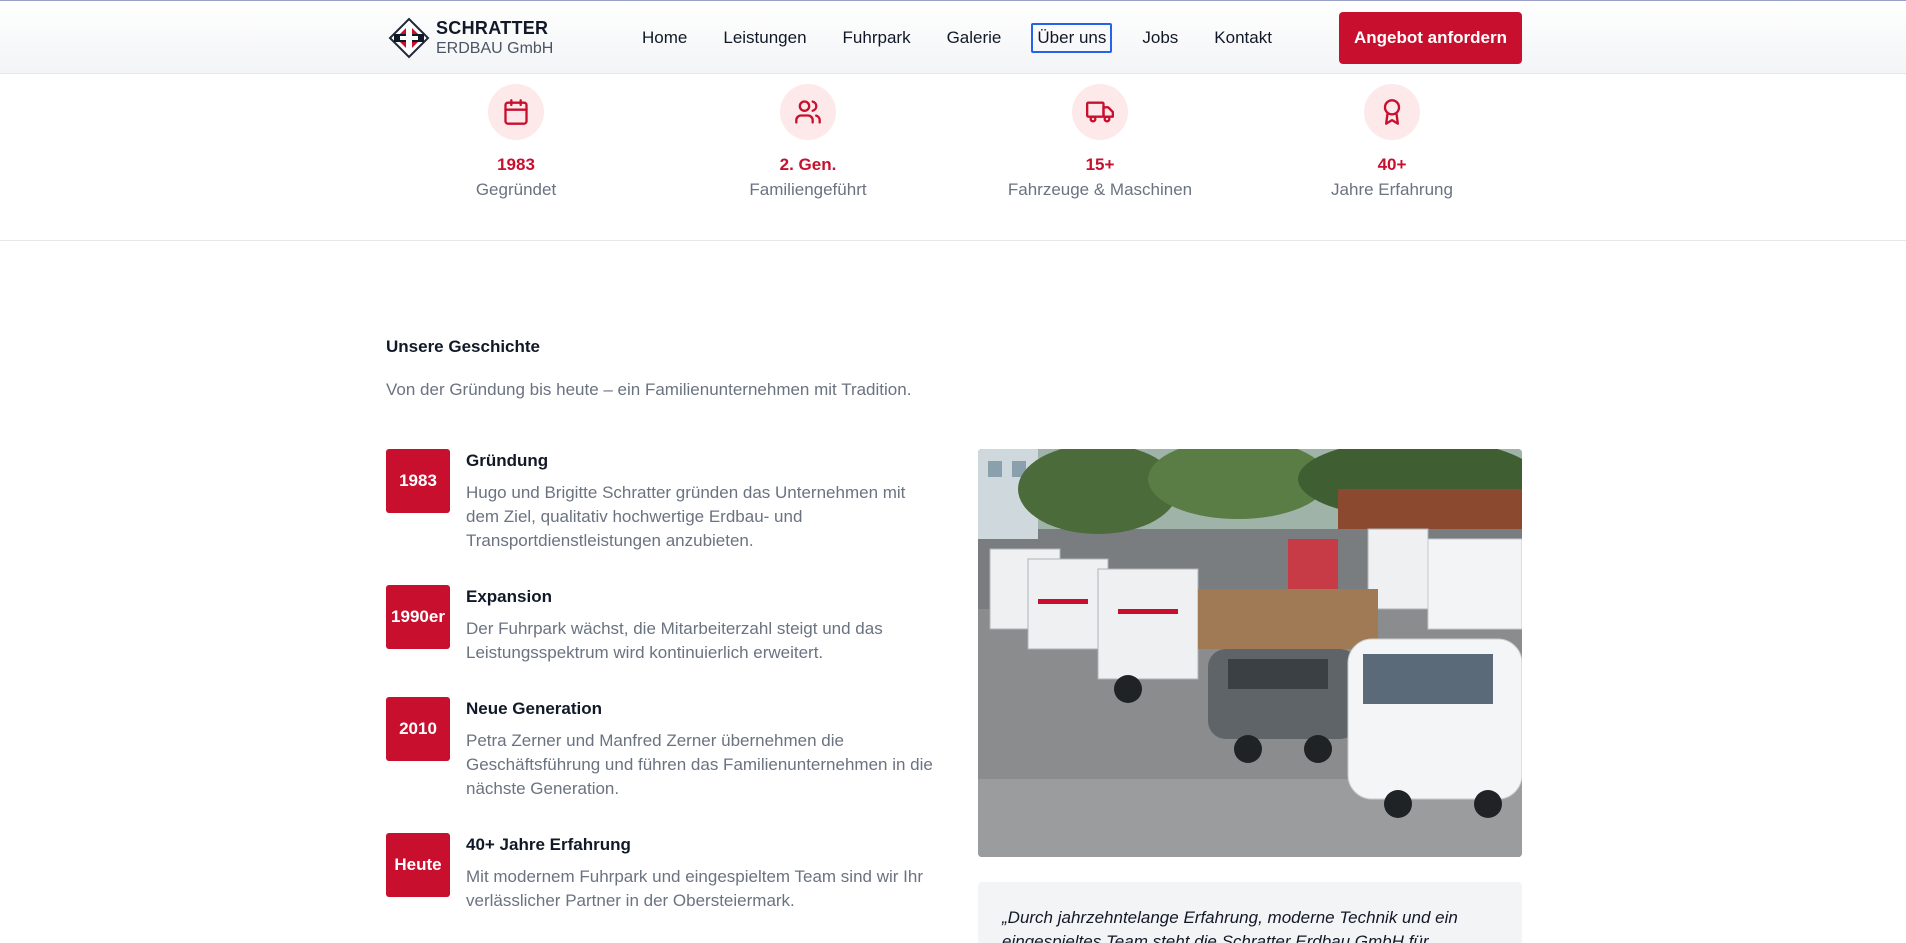 This screenshot has height=943, width=1906. I want to click on stat-value: 2. Gen., so click(808, 164).